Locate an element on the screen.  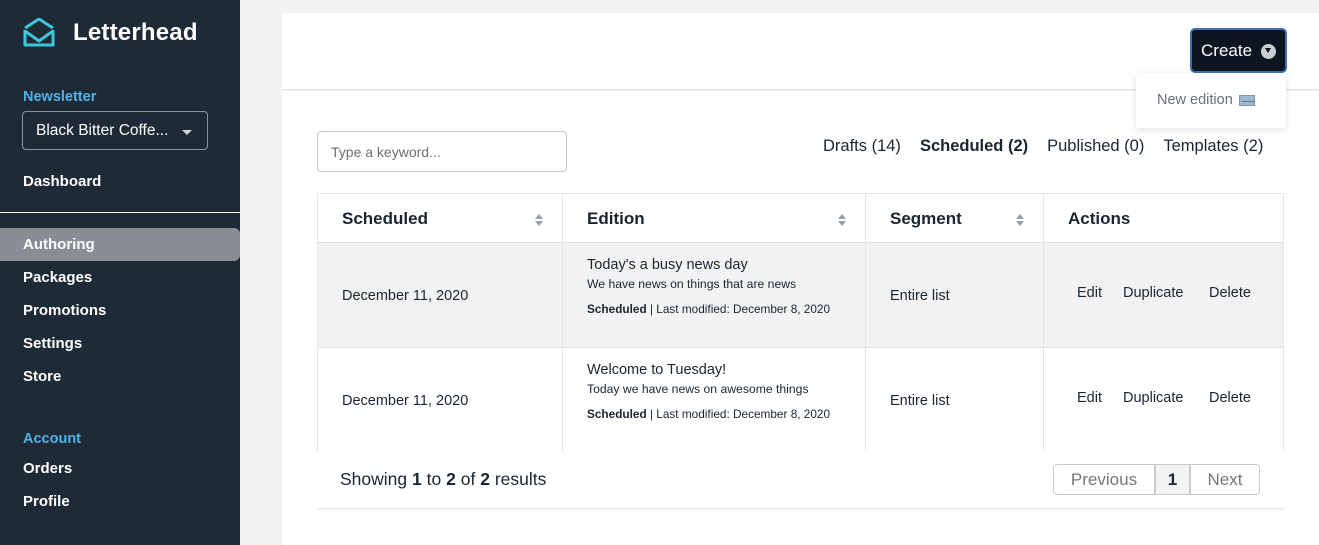
newsletter-section-label: Newsletter is located at coordinates (60, 97).